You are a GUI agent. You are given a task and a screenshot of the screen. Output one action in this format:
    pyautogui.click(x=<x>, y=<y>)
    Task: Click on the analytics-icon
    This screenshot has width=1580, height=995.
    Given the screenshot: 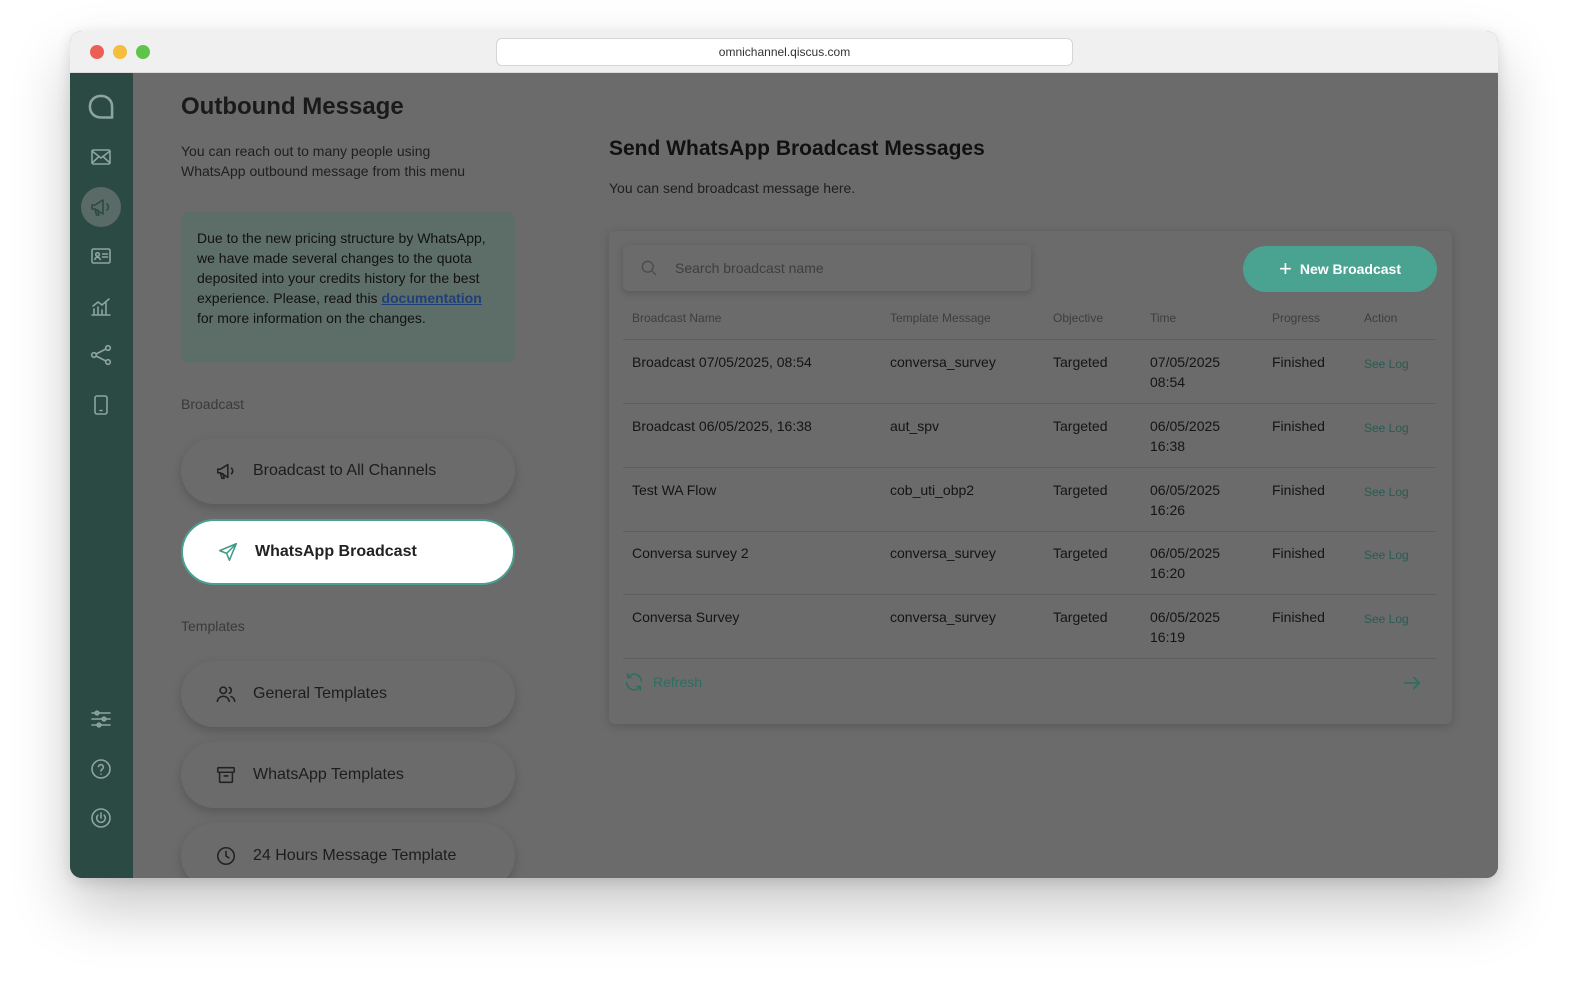 What is the action you would take?
    pyautogui.click(x=101, y=306)
    